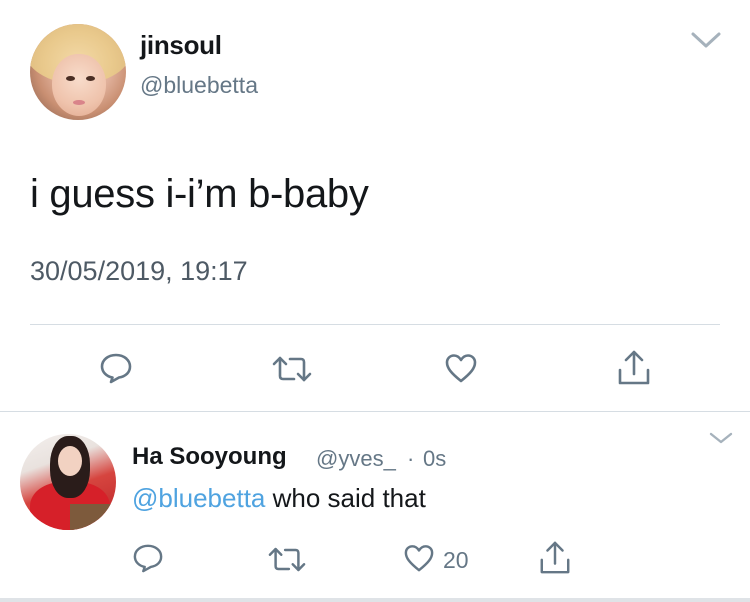 The height and width of the screenshot is (602, 750). Describe the element at coordinates (198, 498) in the screenshot. I see `mention-link: @bluebetta` at that location.